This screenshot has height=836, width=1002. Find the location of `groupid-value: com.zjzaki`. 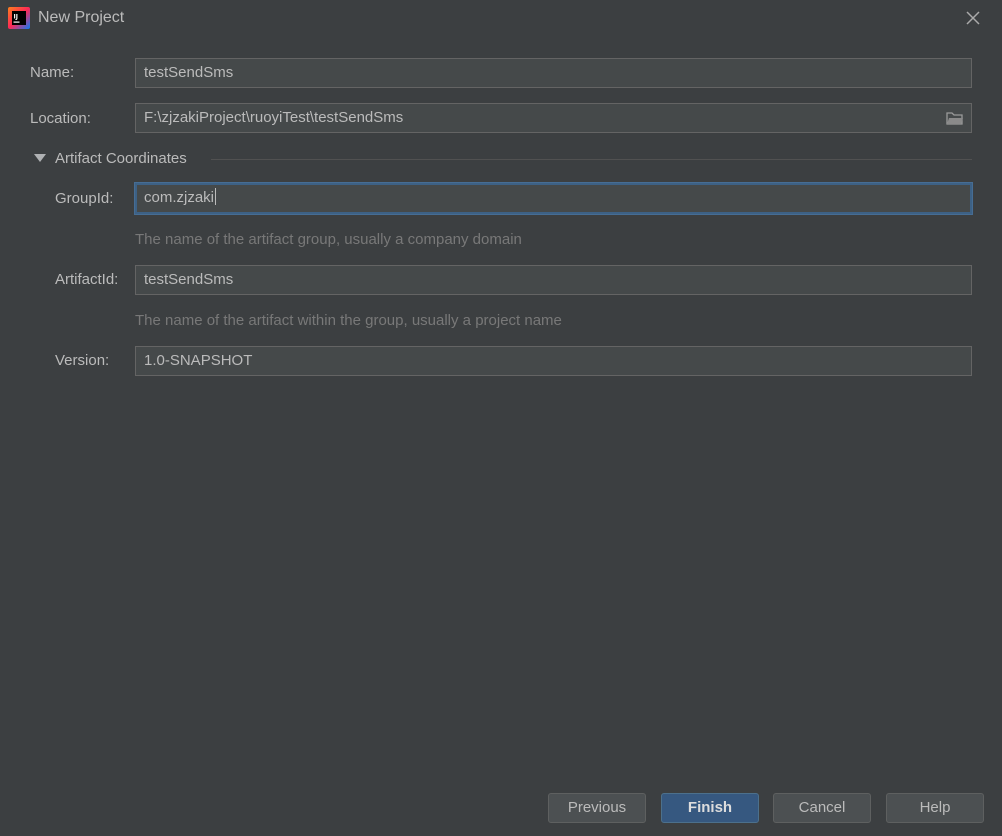

groupid-value: com.zjzaki is located at coordinates (179, 197).